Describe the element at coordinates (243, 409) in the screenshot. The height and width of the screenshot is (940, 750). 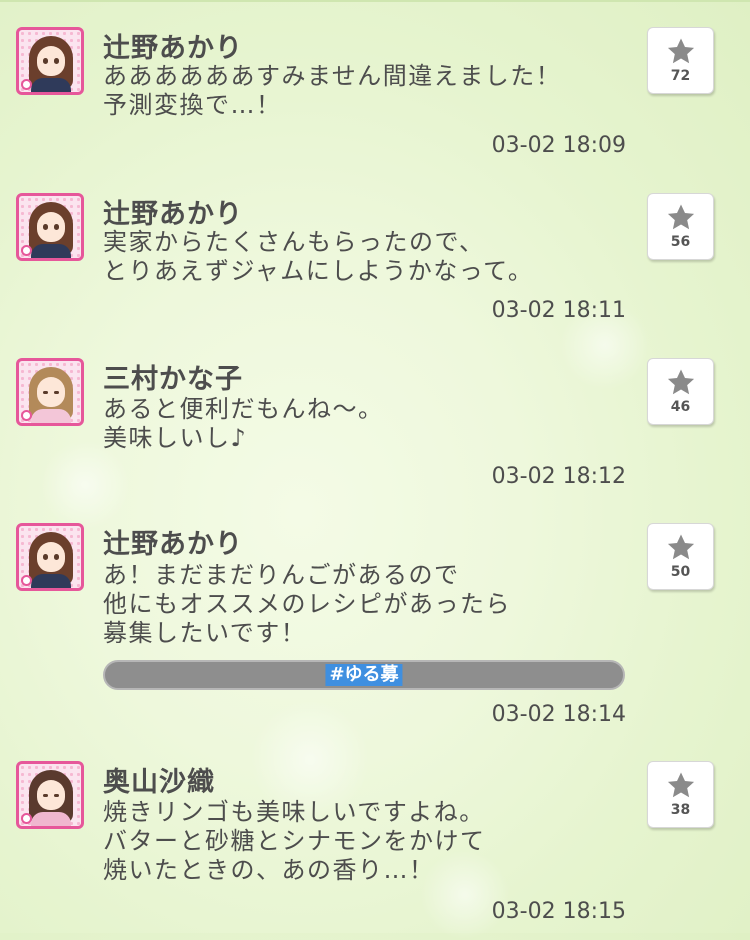
I see `message-line: あると便利だもんね～。` at that location.